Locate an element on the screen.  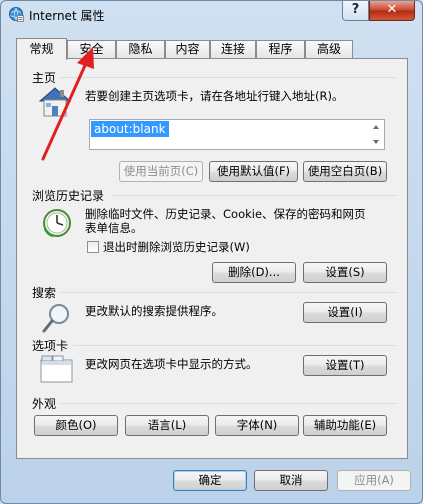
tabs-settings-button: 设置(T) is located at coordinates (345, 365).